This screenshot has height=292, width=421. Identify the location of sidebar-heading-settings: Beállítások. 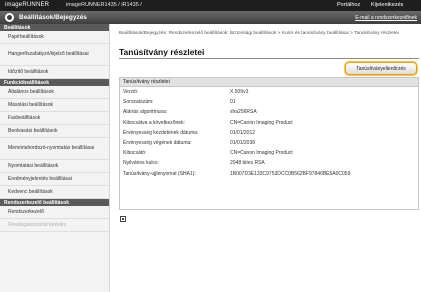
(54, 27).